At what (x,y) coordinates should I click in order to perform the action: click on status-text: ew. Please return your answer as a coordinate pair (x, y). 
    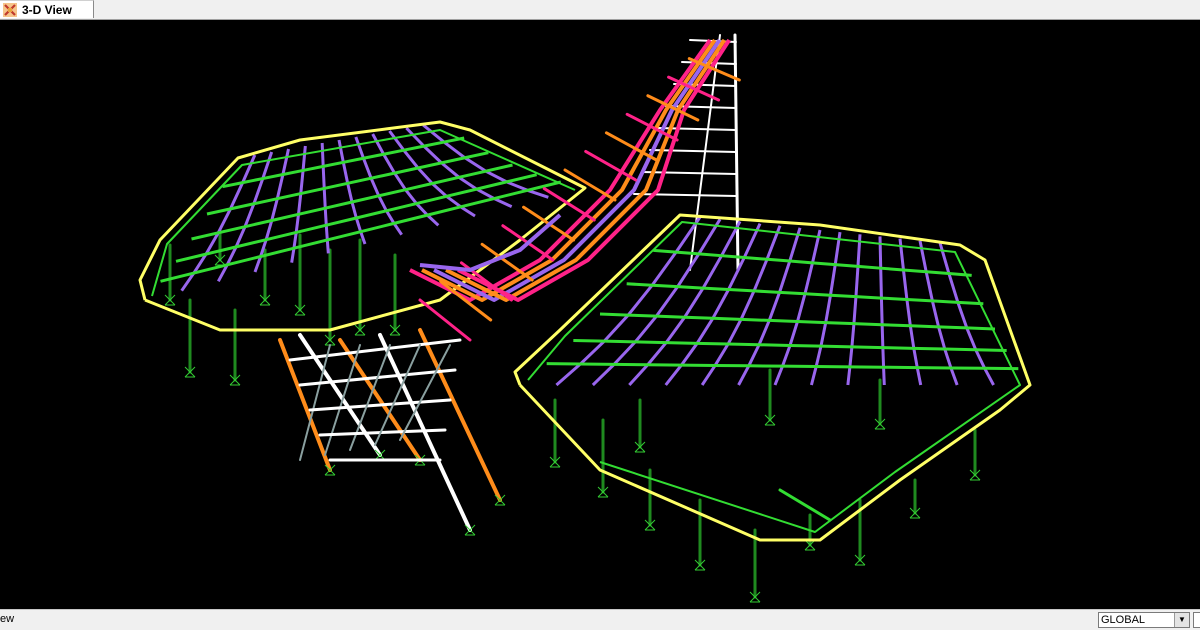
    Looking at the image, I should click on (7, 619).